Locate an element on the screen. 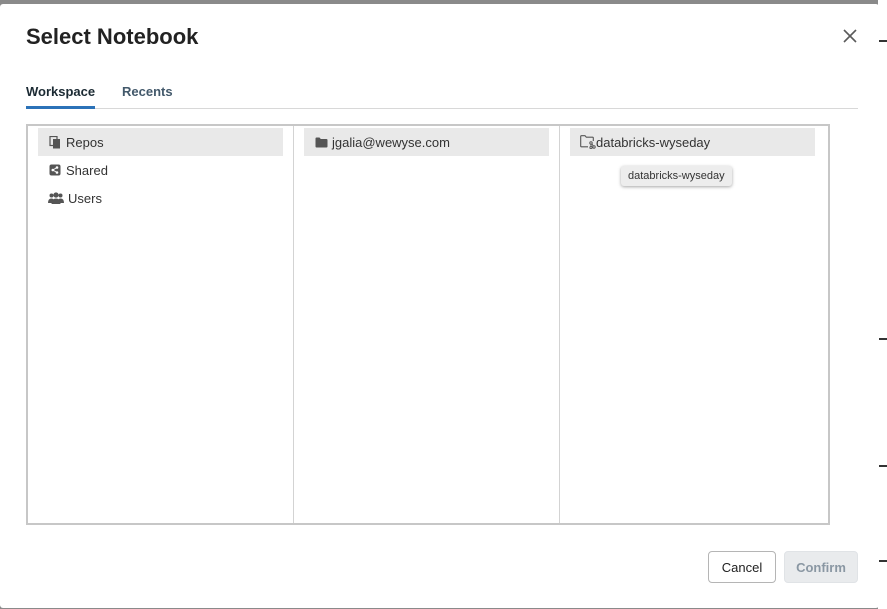 The height and width of the screenshot is (609, 887). tab-recents: Recents is located at coordinates (147, 95).